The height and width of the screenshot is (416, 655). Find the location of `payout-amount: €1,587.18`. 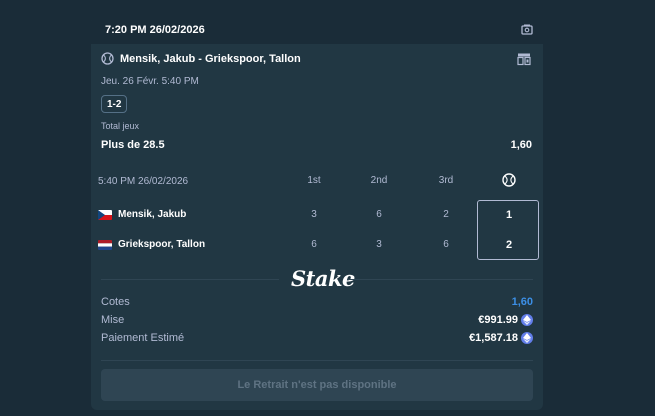

payout-amount: €1,587.18 is located at coordinates (501, 338).